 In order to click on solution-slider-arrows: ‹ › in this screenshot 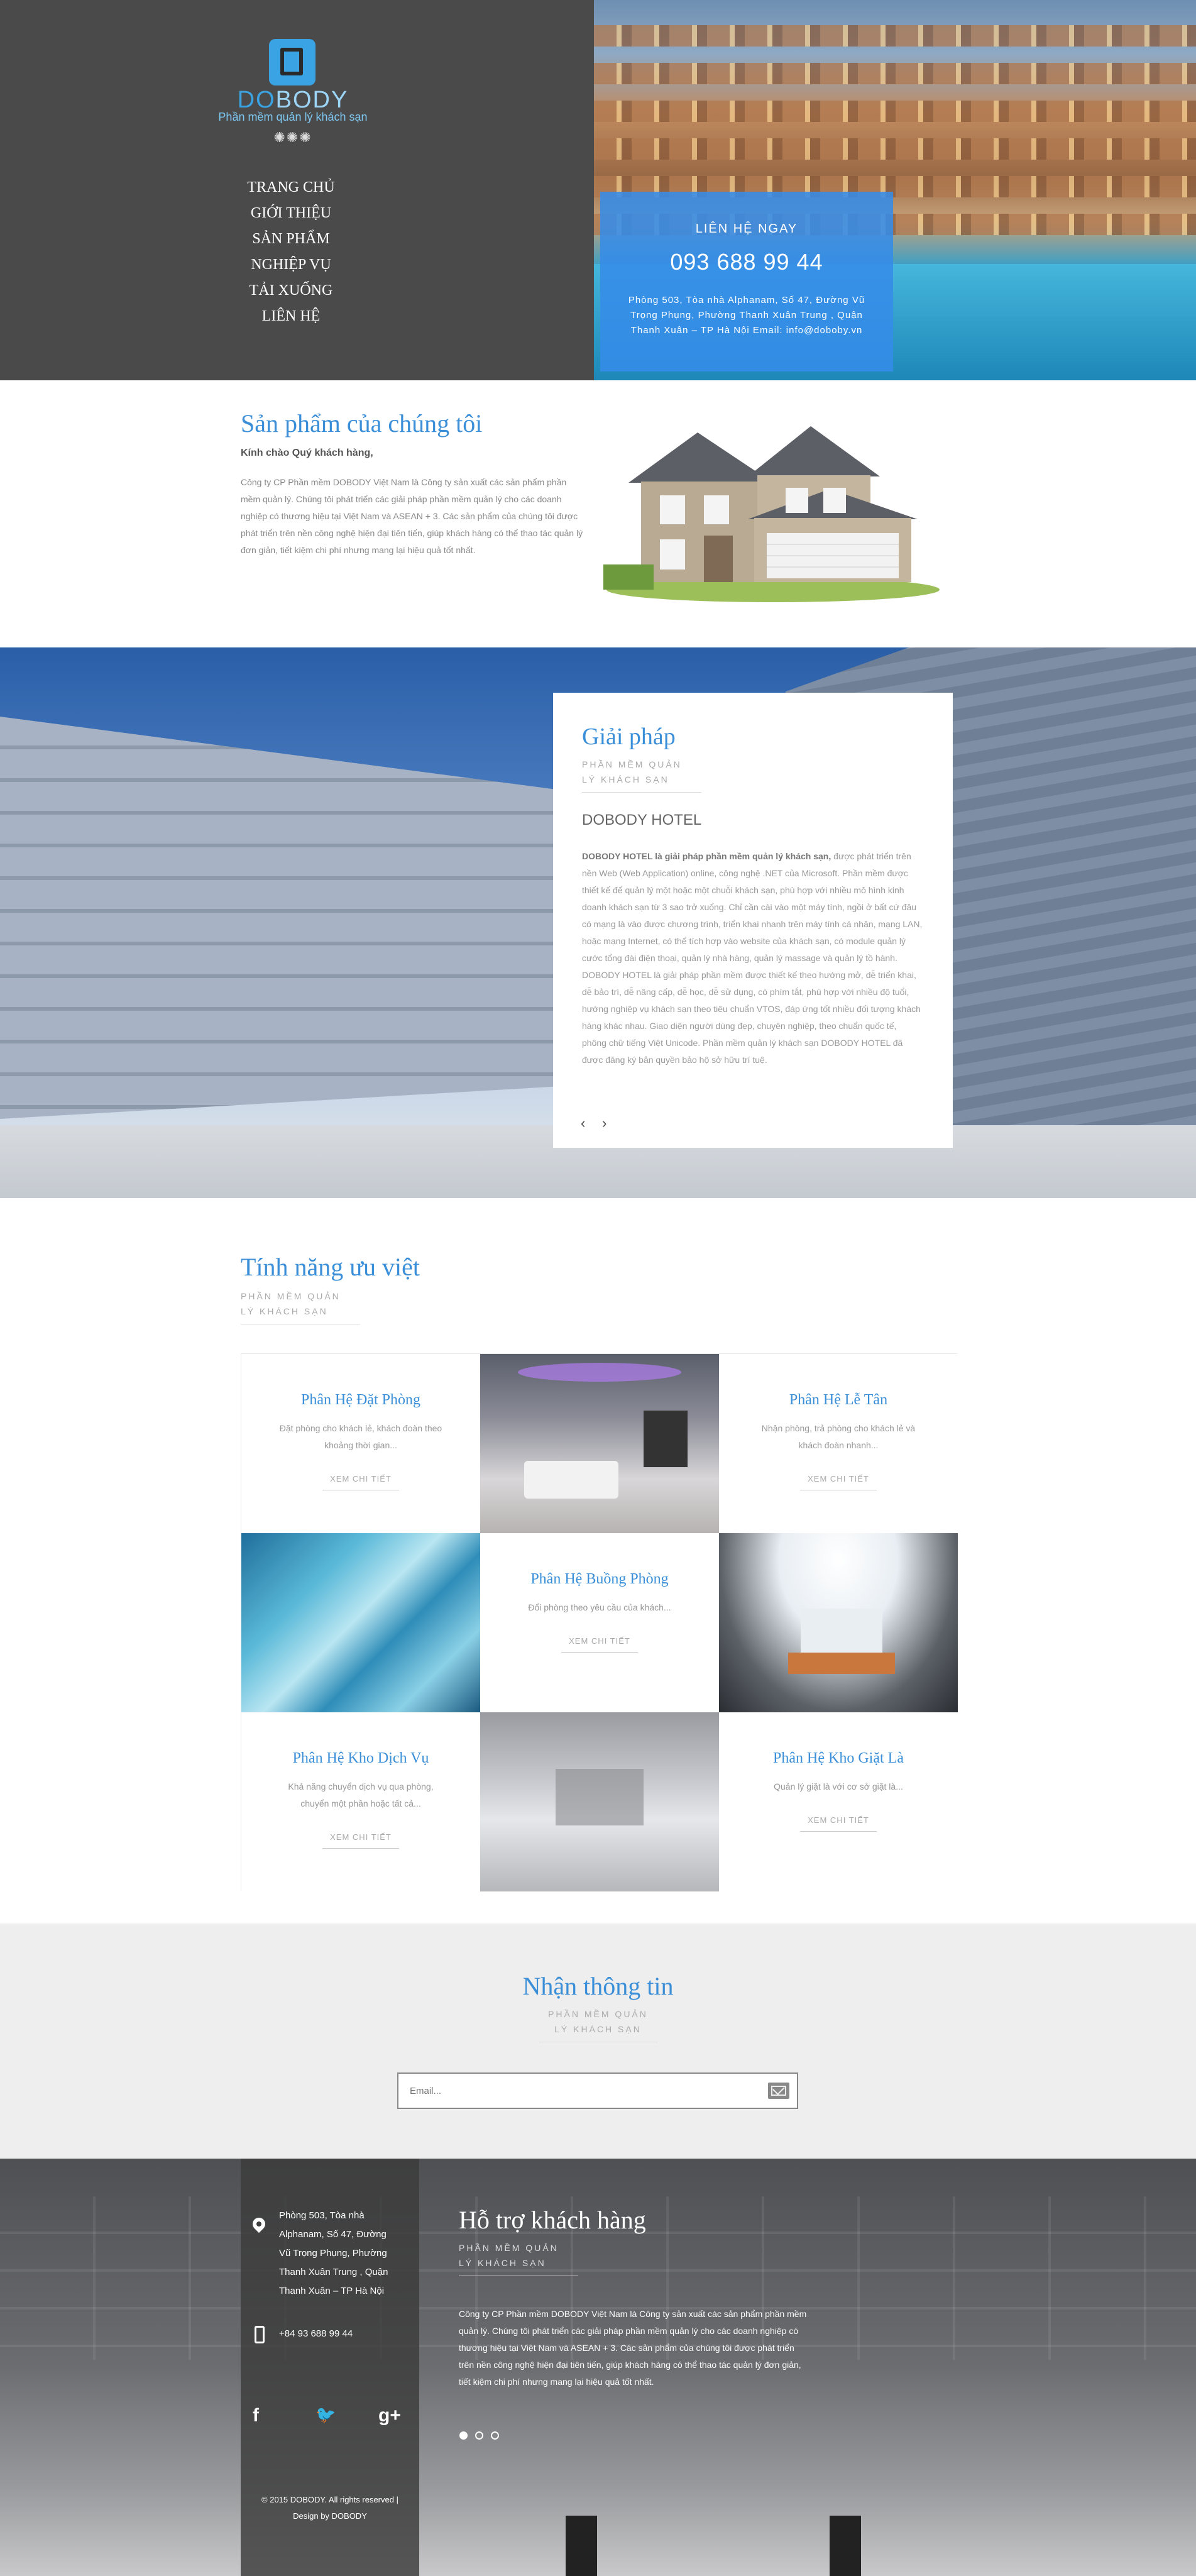, I will do `click(602, 1123)`.